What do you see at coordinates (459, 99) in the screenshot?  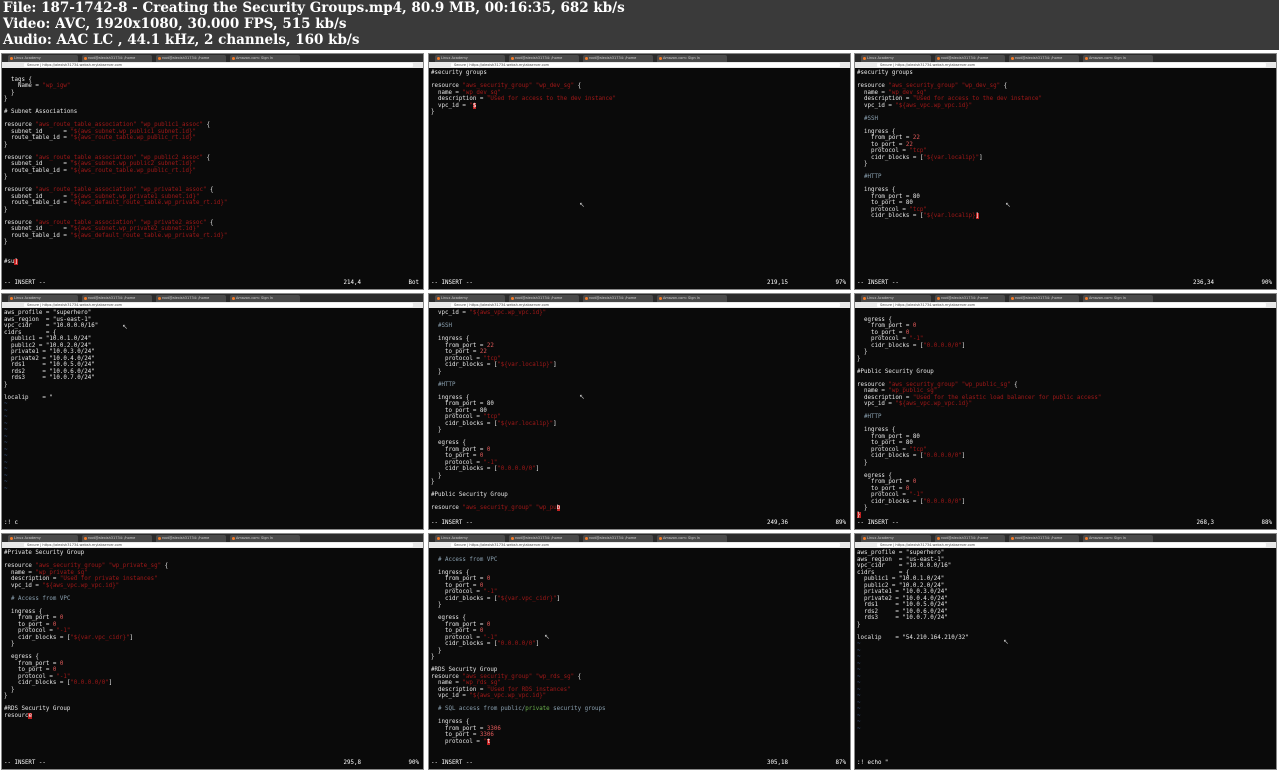 I see `code-token: description =` at bounding box center [459, 99].